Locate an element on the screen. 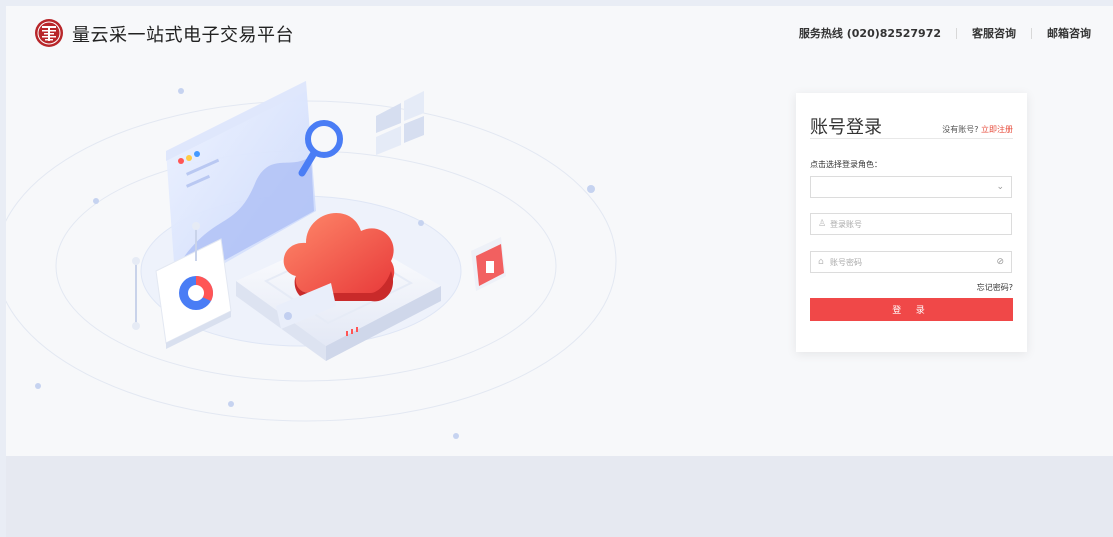 This screenshot has height=537, width=1113. brand-title: 量云采一站式电子交易平台 is located at coordinates (183, 35).